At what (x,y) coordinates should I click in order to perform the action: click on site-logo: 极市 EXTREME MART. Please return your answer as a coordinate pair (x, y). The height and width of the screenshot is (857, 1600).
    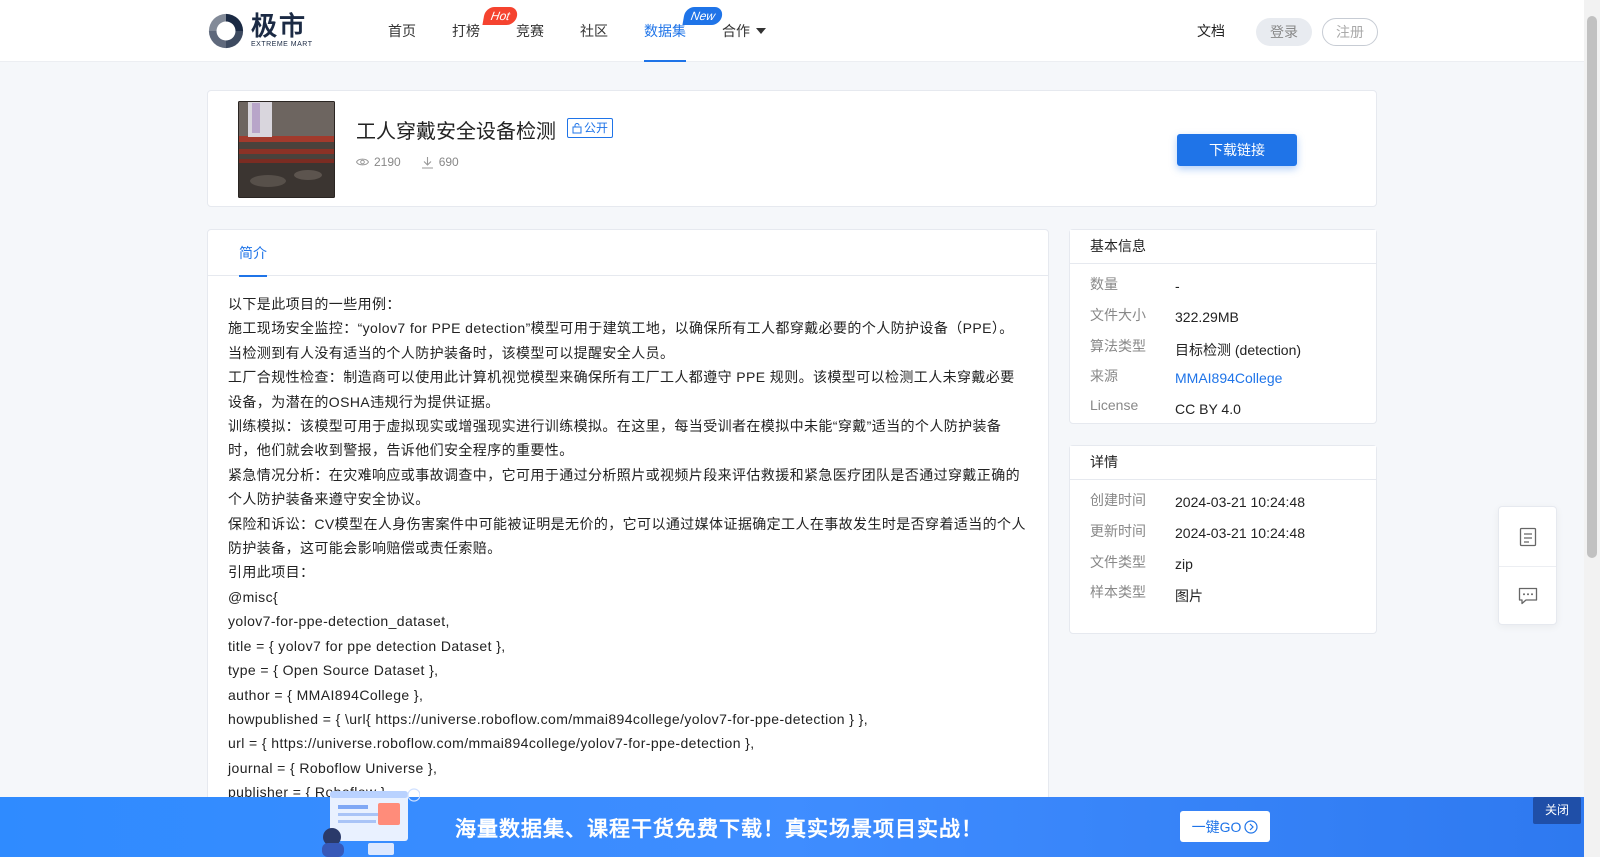
    Looking at the image, I should click on (262, 31).